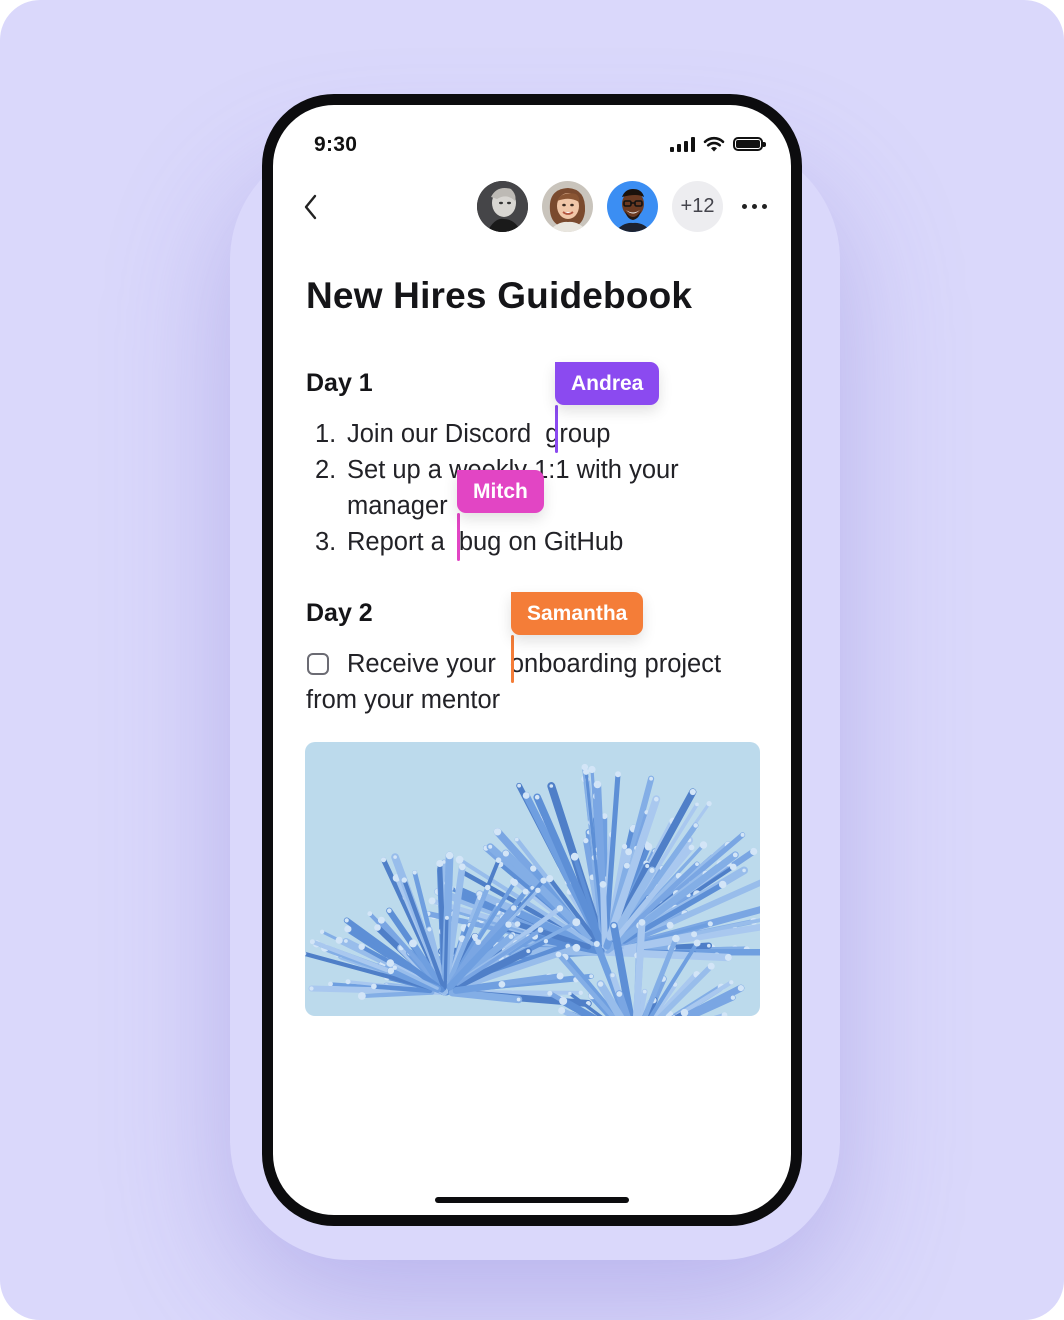 The width and height of the screenshot is (1064, 1320). Describe the element at coordinates (749, 144) in the screenshot. I see `battery-icon` at that location.